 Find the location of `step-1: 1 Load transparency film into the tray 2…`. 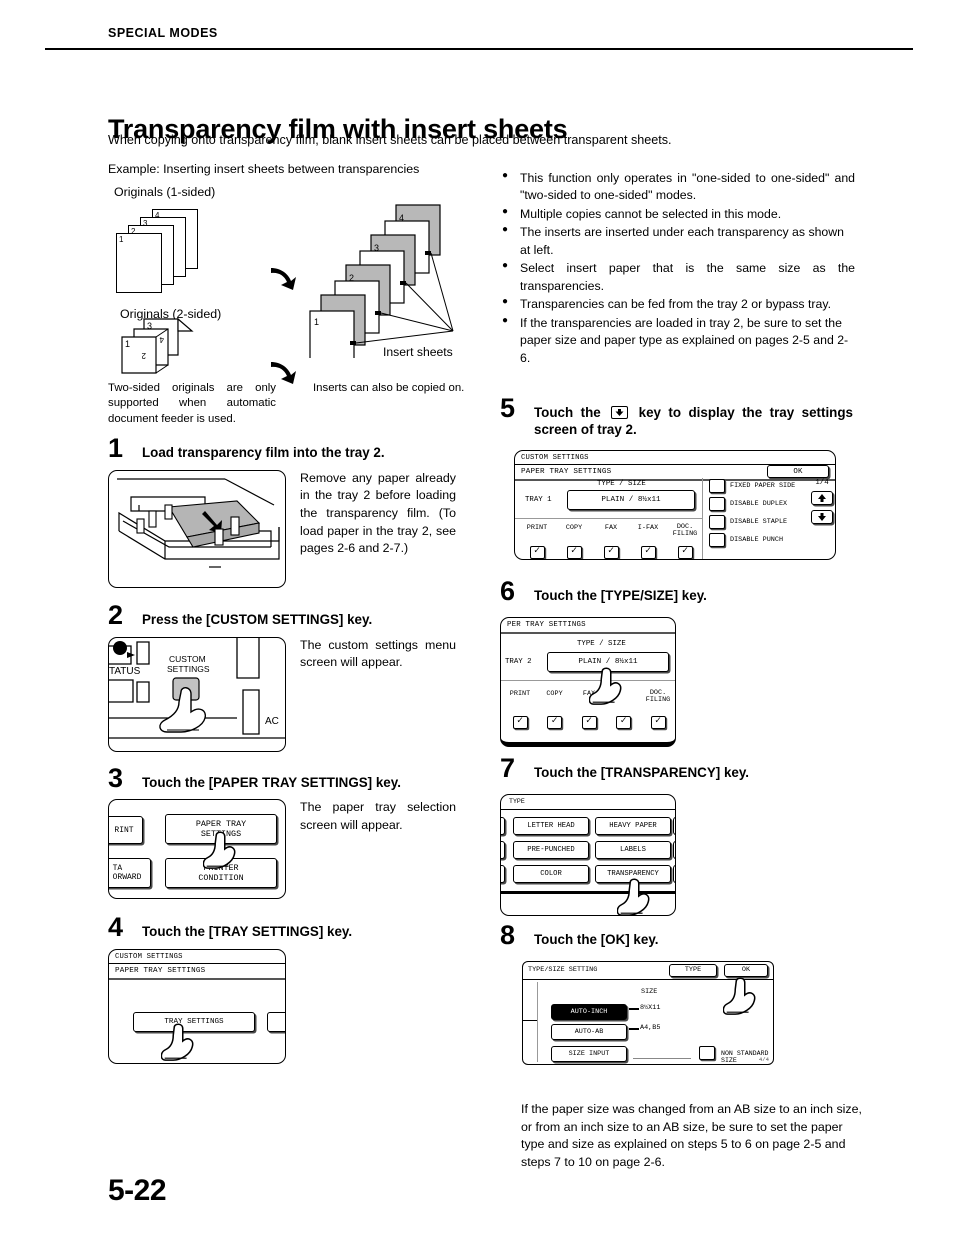

step-1: 1 Load transparency film into the tray 2… is located at coordinates (283, 513).